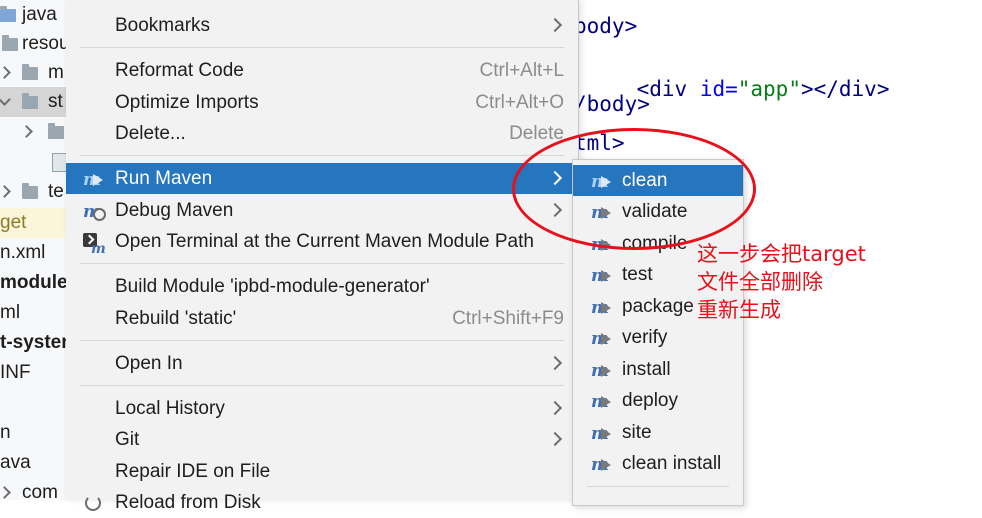  I want to click on terminal-maven-icon: m, so click(94, 244).